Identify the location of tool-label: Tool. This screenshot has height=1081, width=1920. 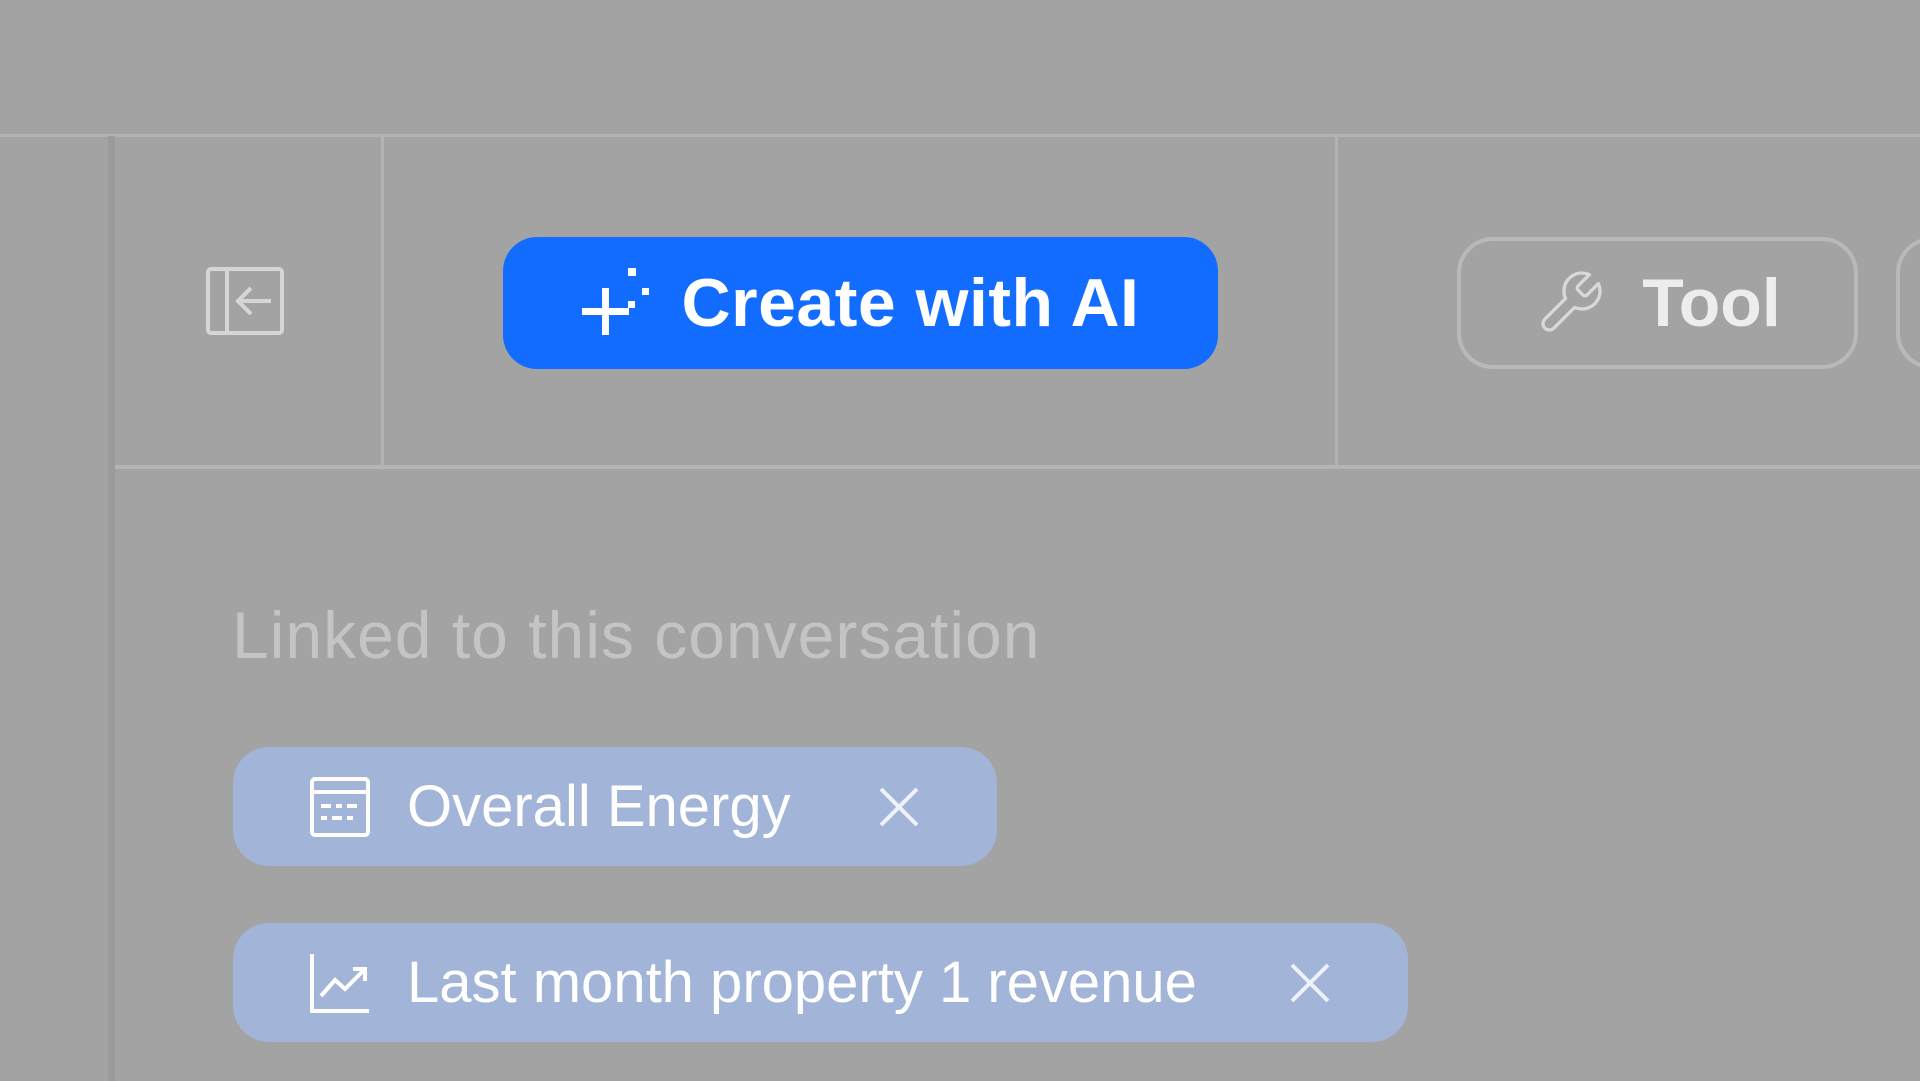
(1711, 303).